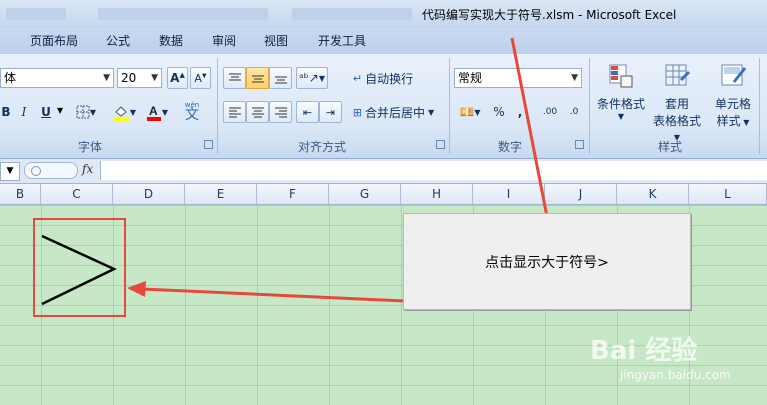  I want to click on show-greater-than-label: 点击显示大于符号>, so click(547, 262).